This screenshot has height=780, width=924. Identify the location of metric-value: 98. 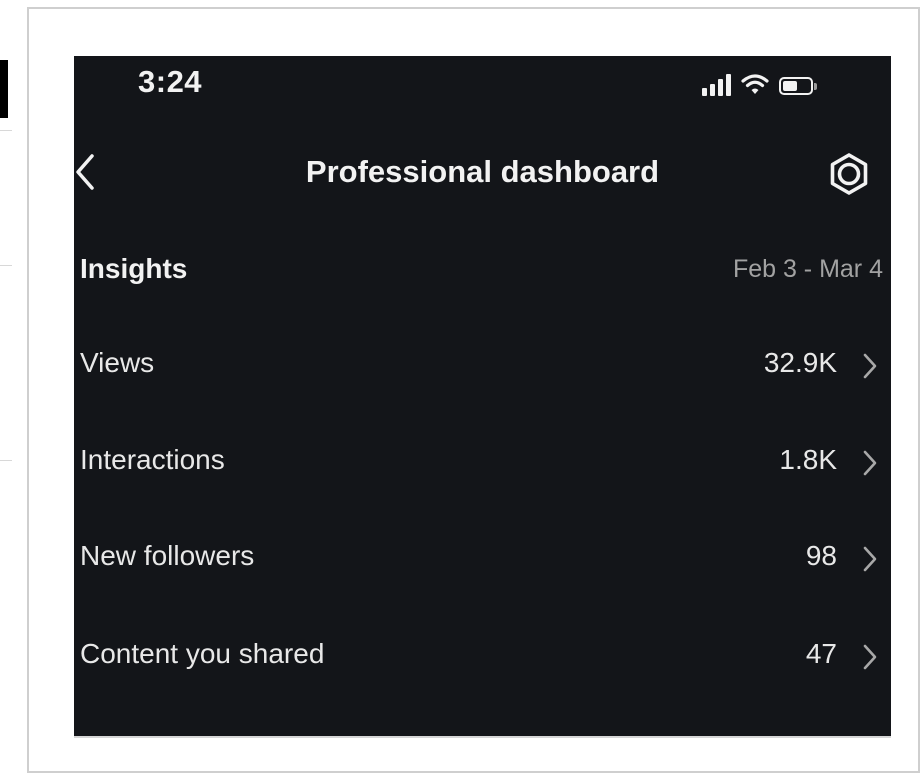
(821, 555).